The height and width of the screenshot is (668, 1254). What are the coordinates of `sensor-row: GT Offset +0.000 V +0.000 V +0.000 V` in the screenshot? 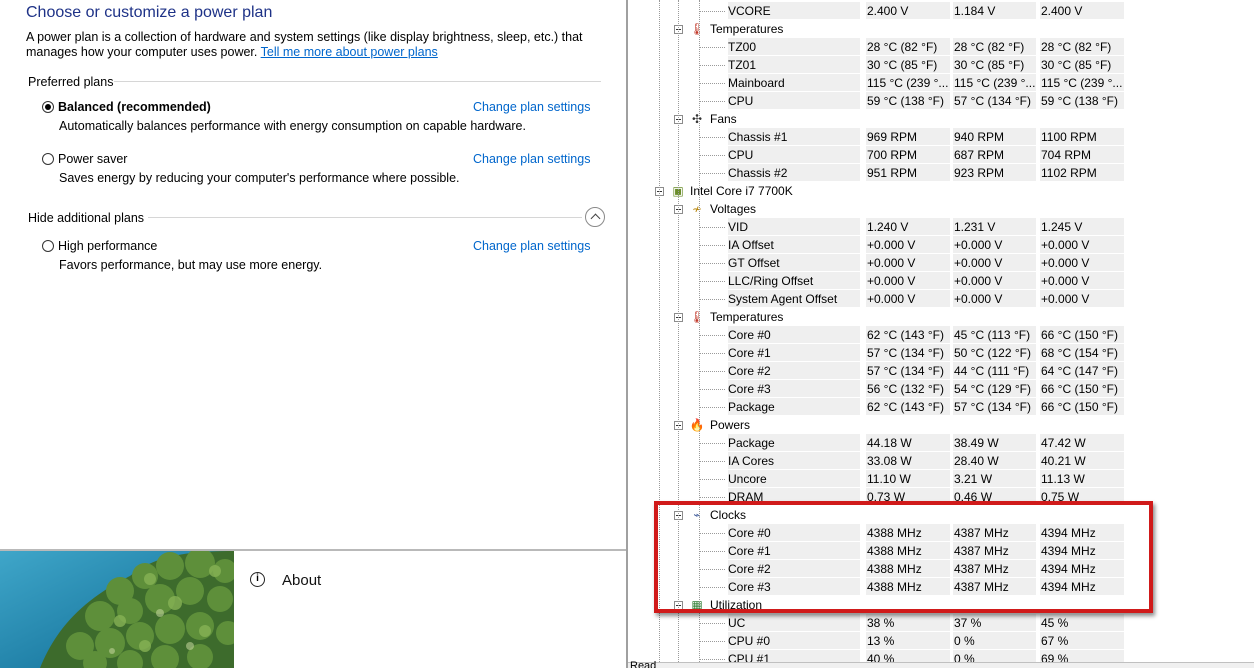 It's located at (941, 263).